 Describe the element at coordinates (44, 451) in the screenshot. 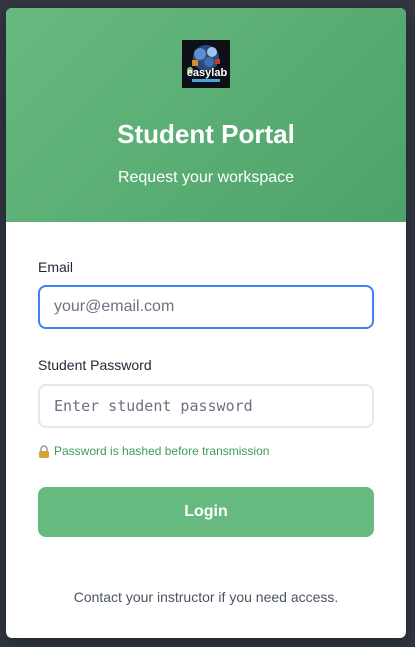

I see `lock-icon` at that location.